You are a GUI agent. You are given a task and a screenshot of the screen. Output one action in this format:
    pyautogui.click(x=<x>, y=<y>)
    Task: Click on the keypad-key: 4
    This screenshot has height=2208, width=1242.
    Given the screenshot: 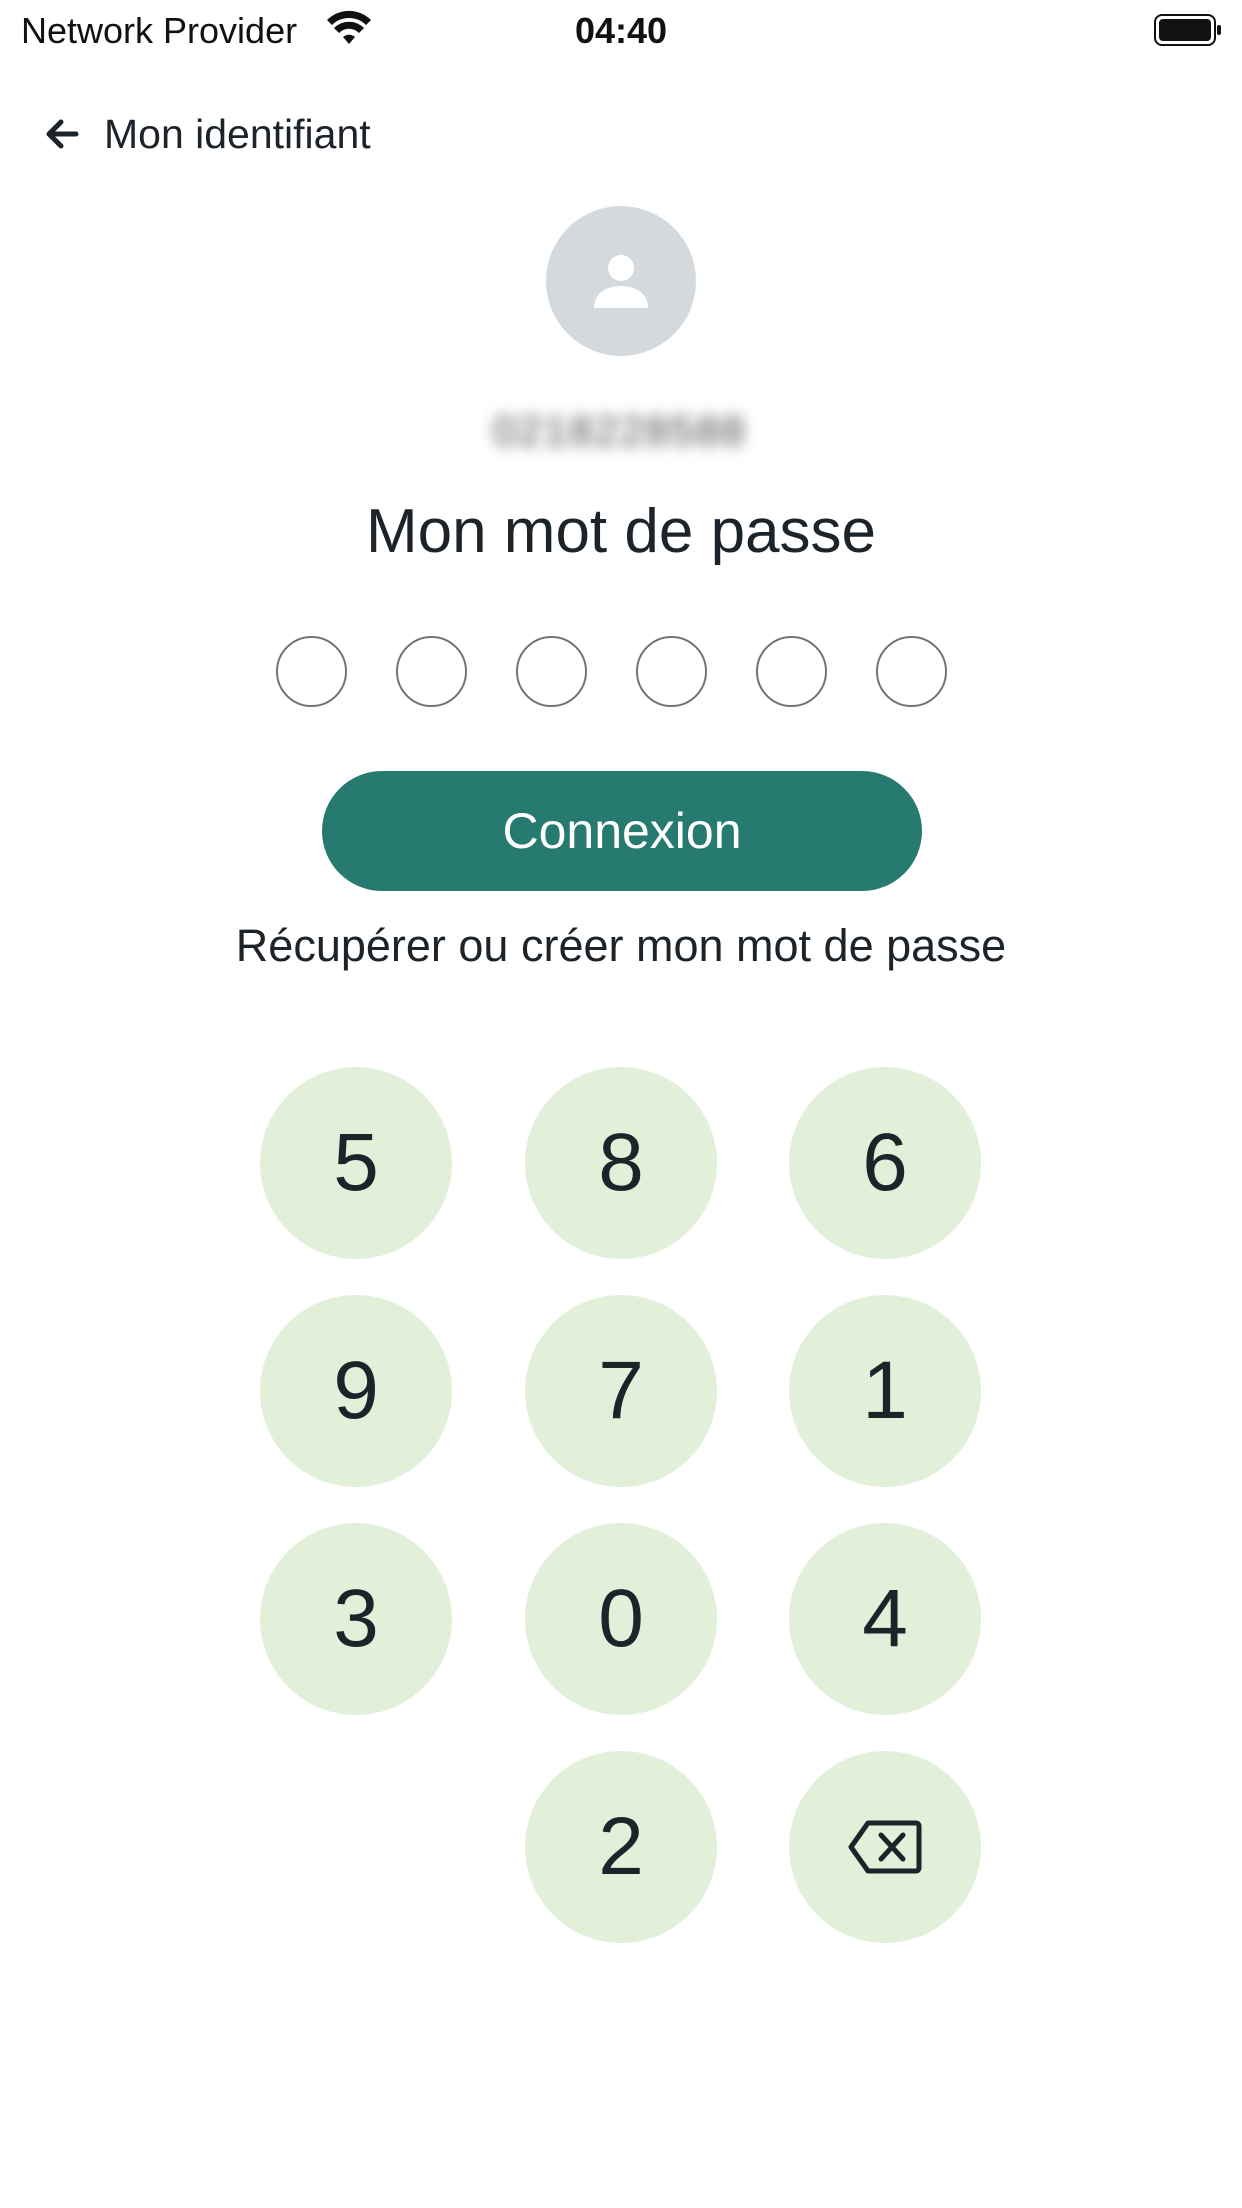 What is the action you would take?
    pyautogui.click(x=885, y=1619)
    